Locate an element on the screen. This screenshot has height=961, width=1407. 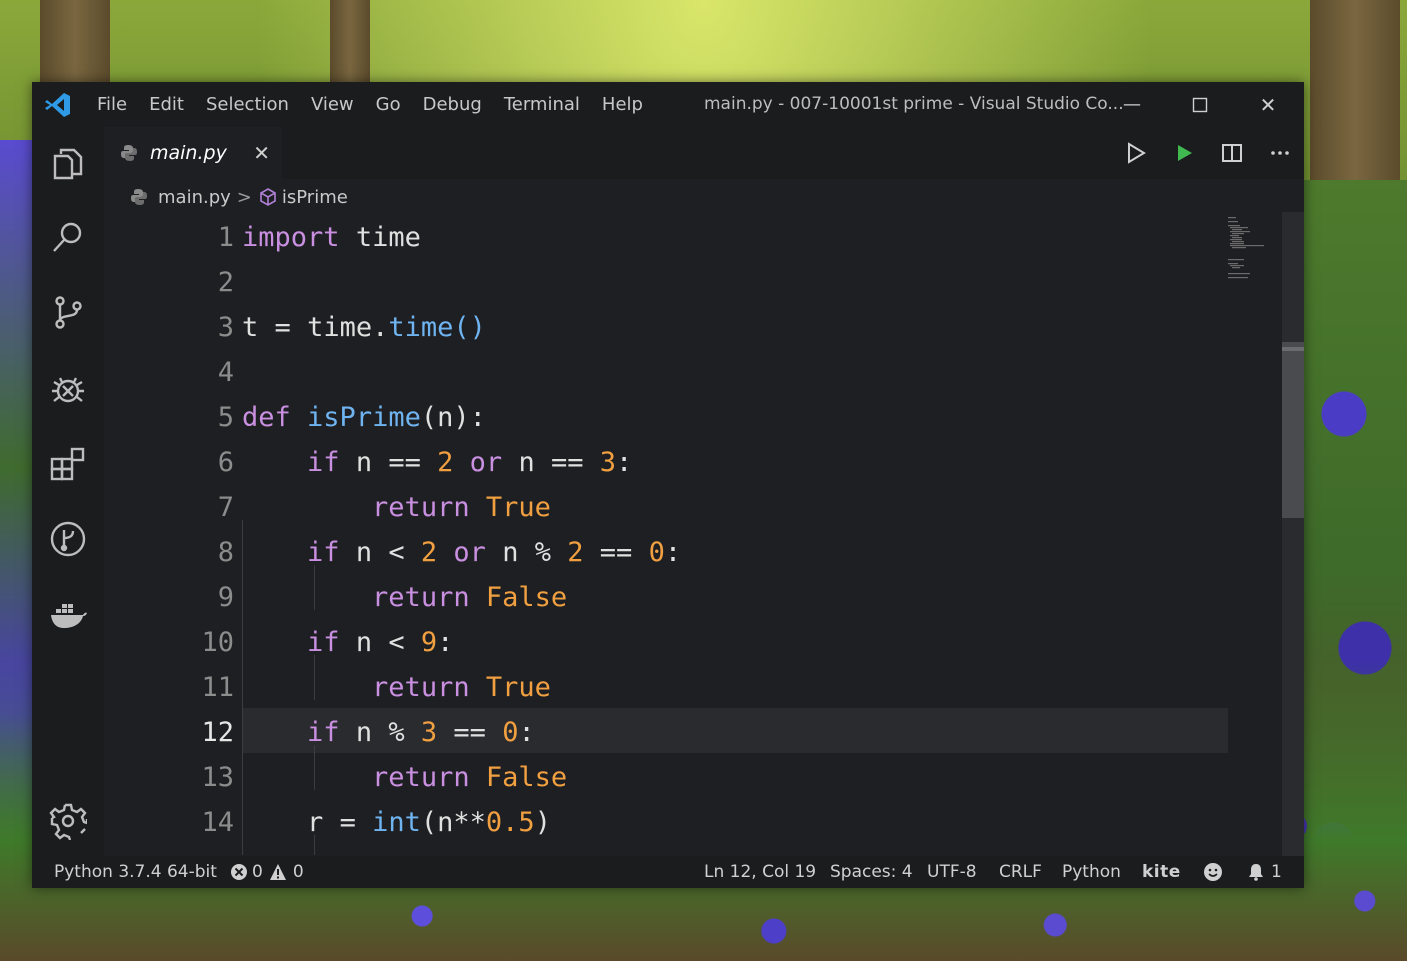
close-icon: ✕ is located at coordinates (1268, 104).